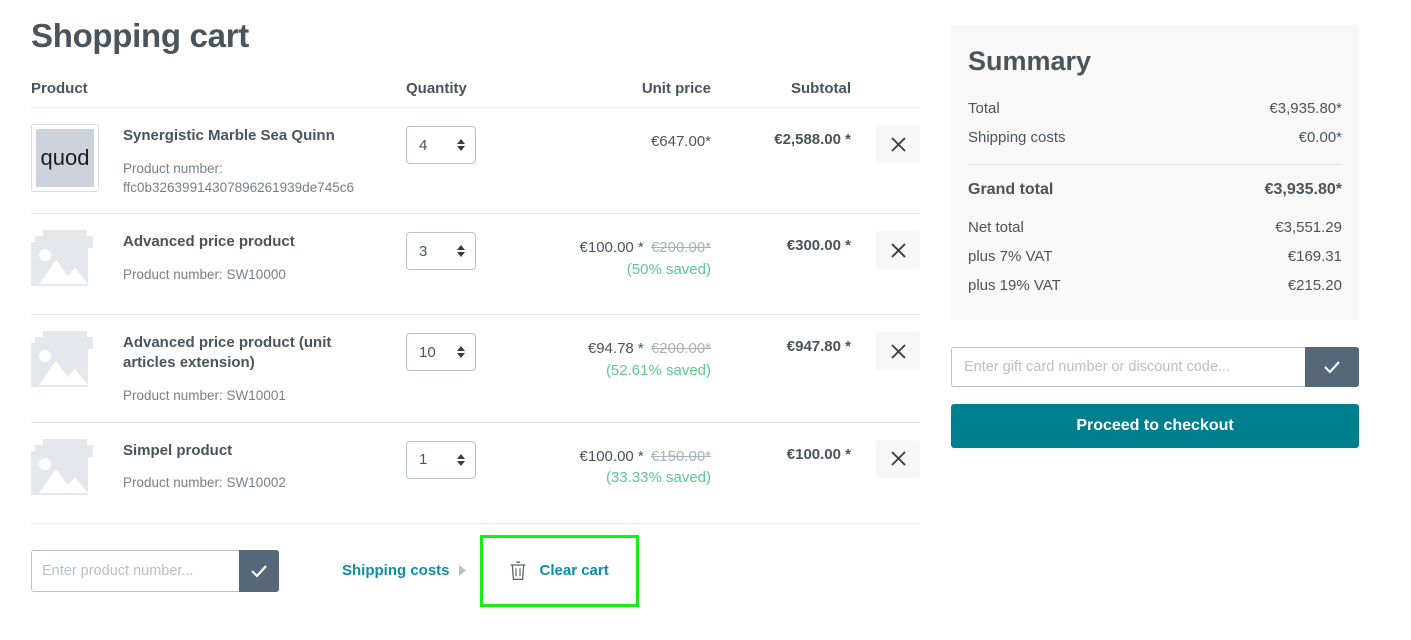 The image size is (1411, 640). I want to click on thumbnail-text: quod, so click(65, 158).